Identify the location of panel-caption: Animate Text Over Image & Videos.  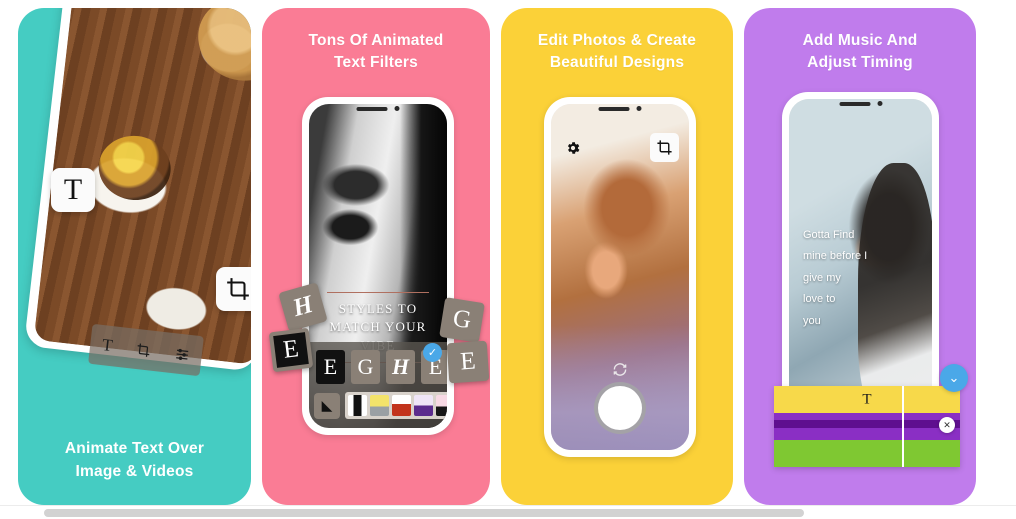
(134, 460).